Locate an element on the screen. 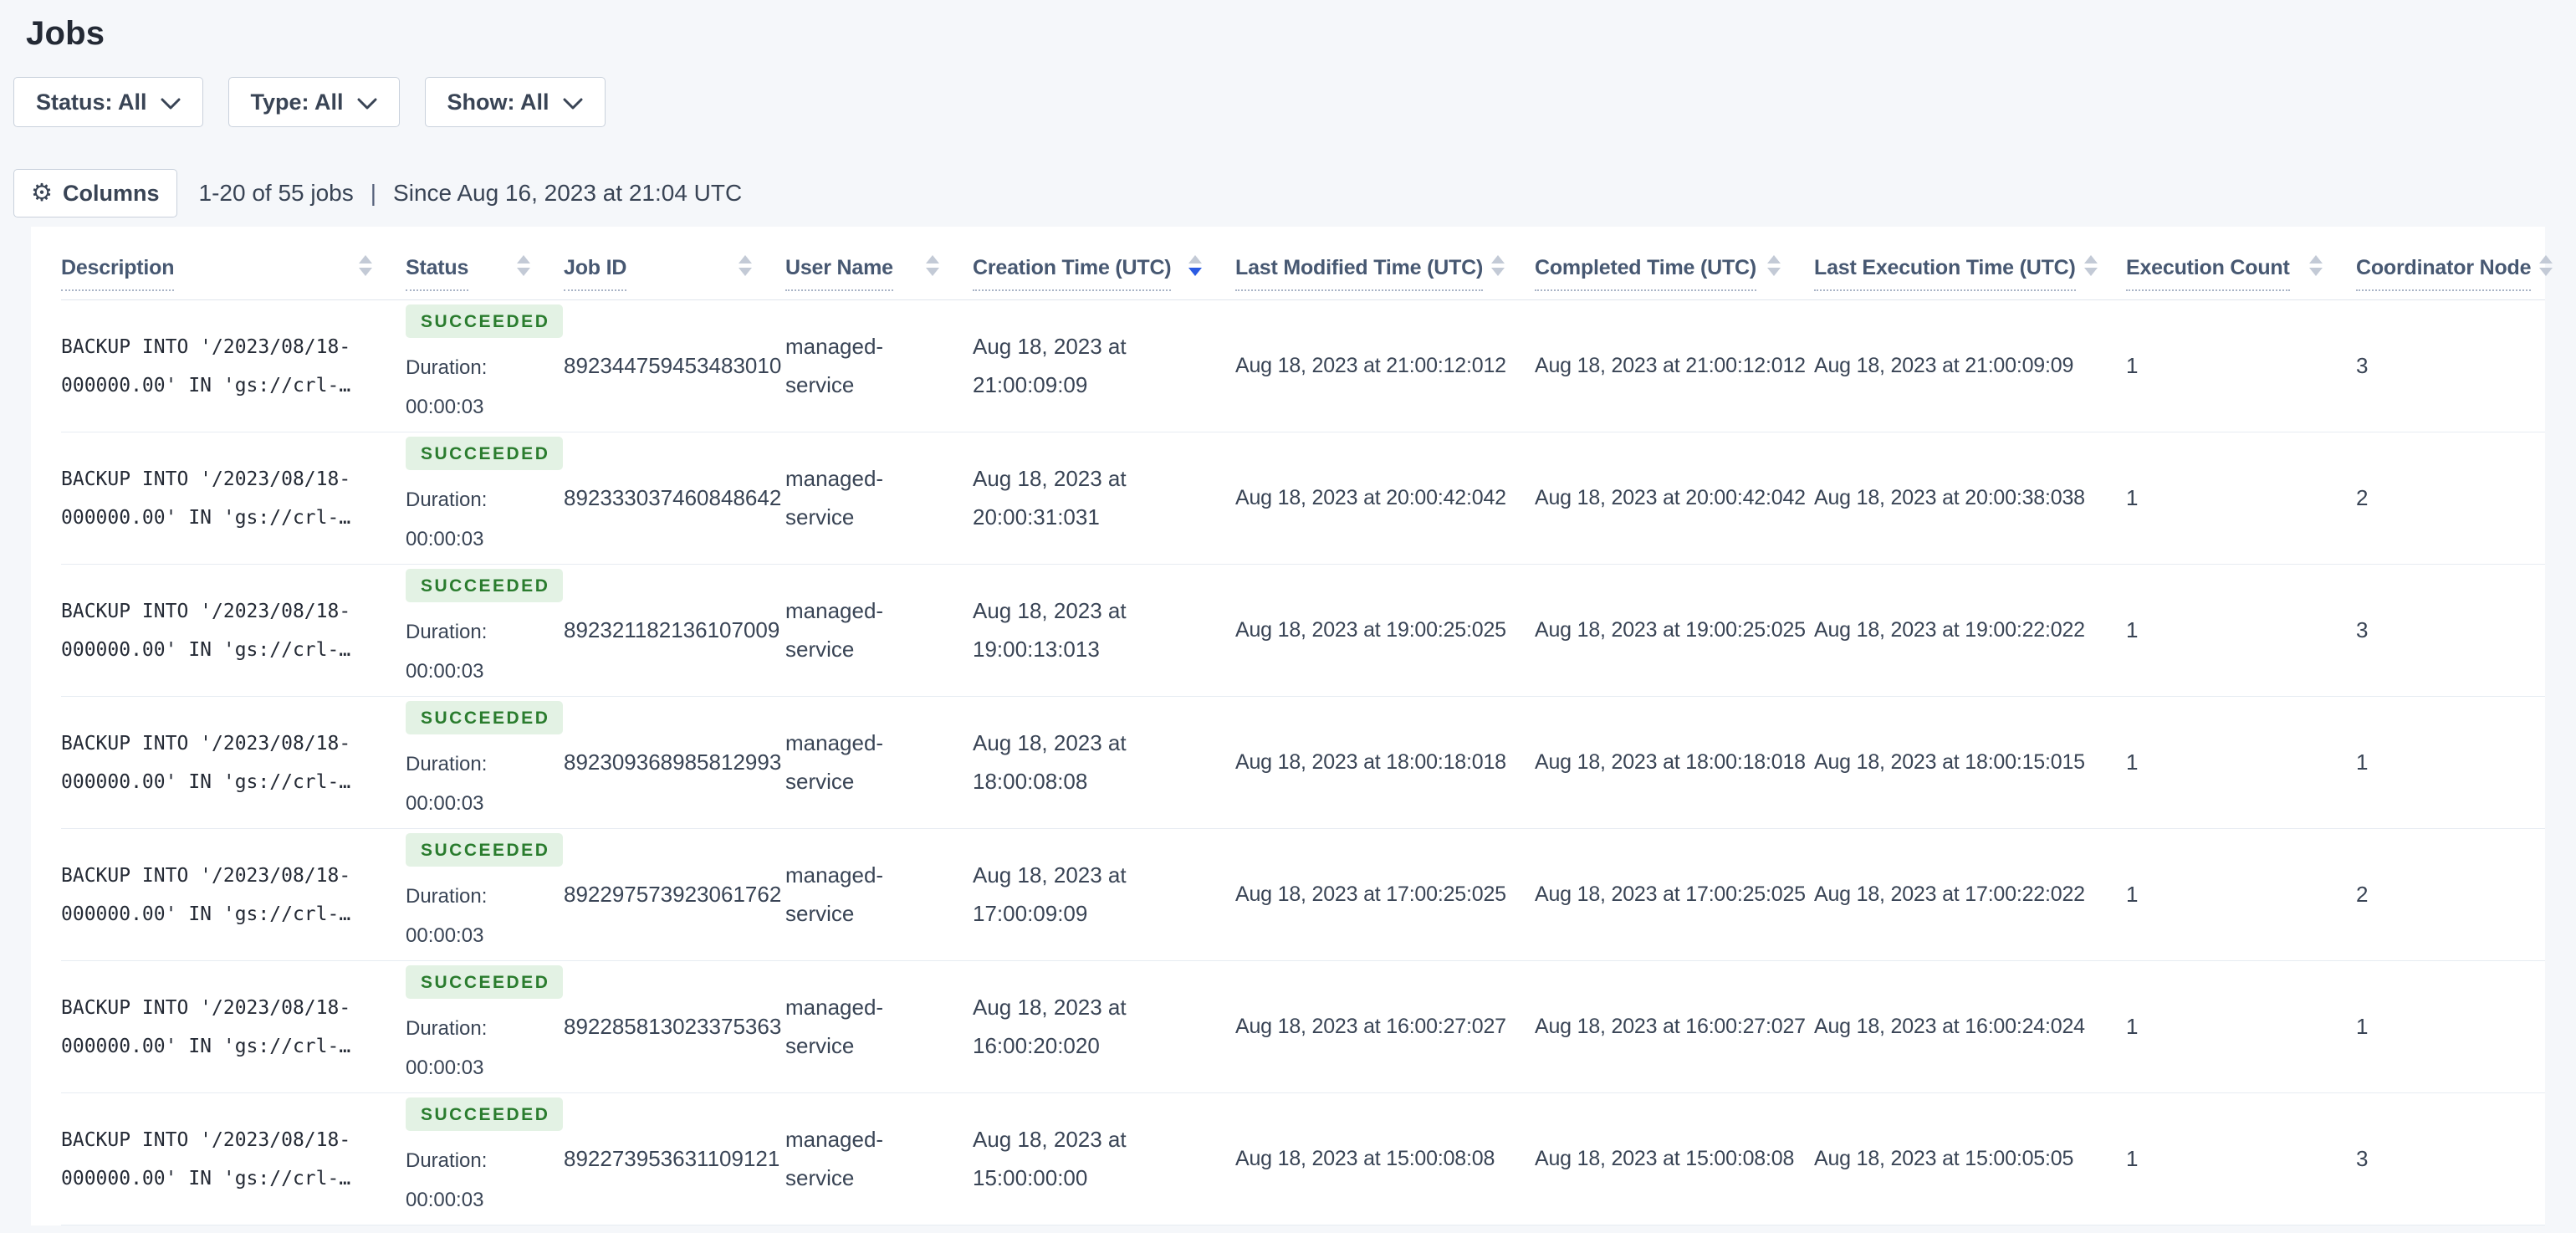  last-execution-time-cell: Aug 18, 2023 at 18:00:15:015 is located at coordinates (1949, 762).